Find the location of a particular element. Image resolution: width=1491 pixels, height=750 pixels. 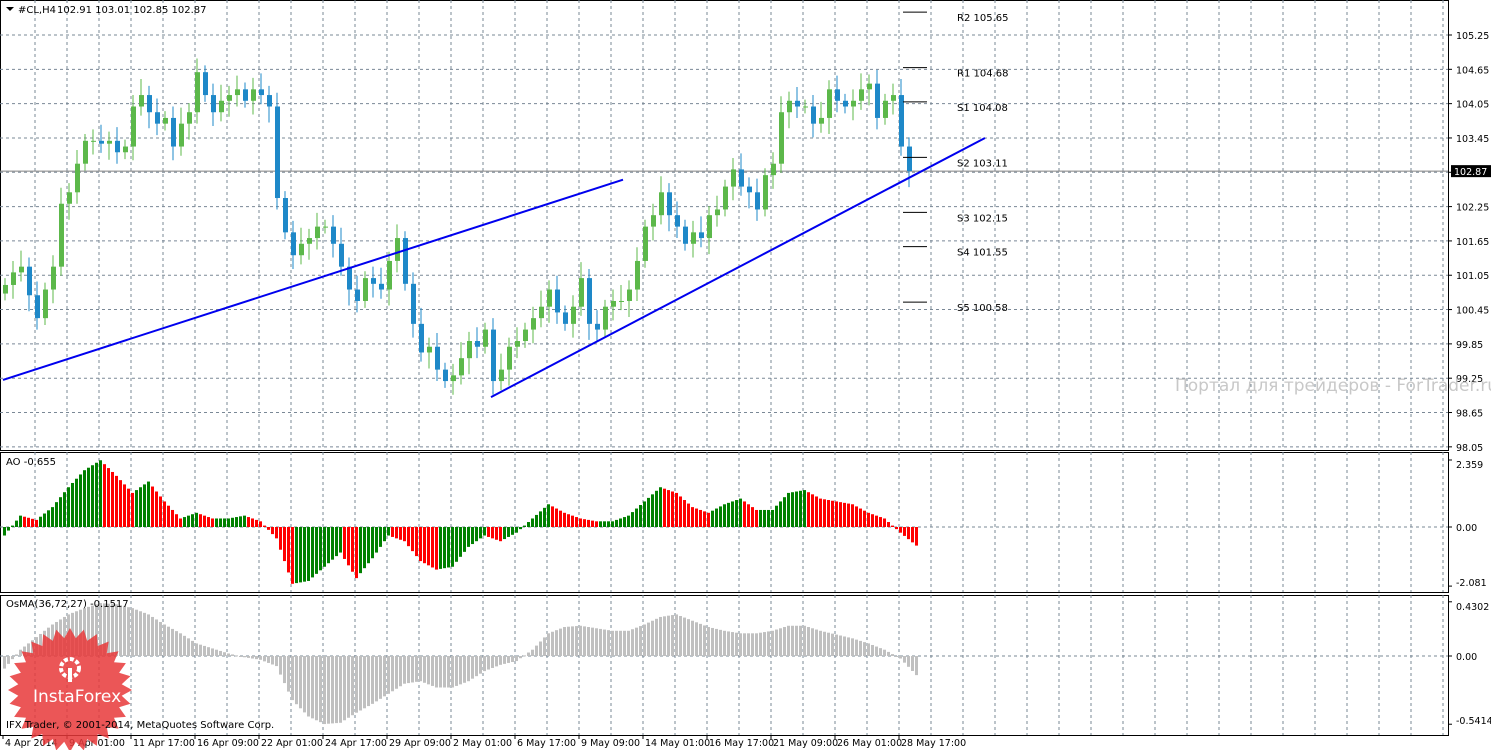

logo-text: InstaForex is located at coordinates (77, 697).